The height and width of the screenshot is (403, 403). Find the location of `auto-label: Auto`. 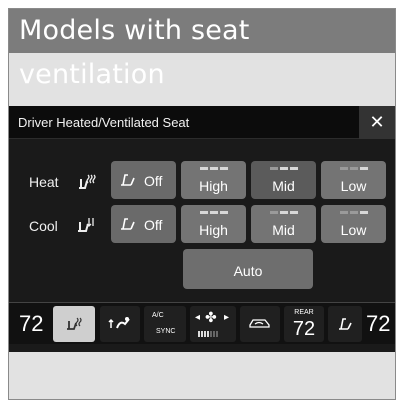

auto-label: Auto is located at coordinates (248, 271).